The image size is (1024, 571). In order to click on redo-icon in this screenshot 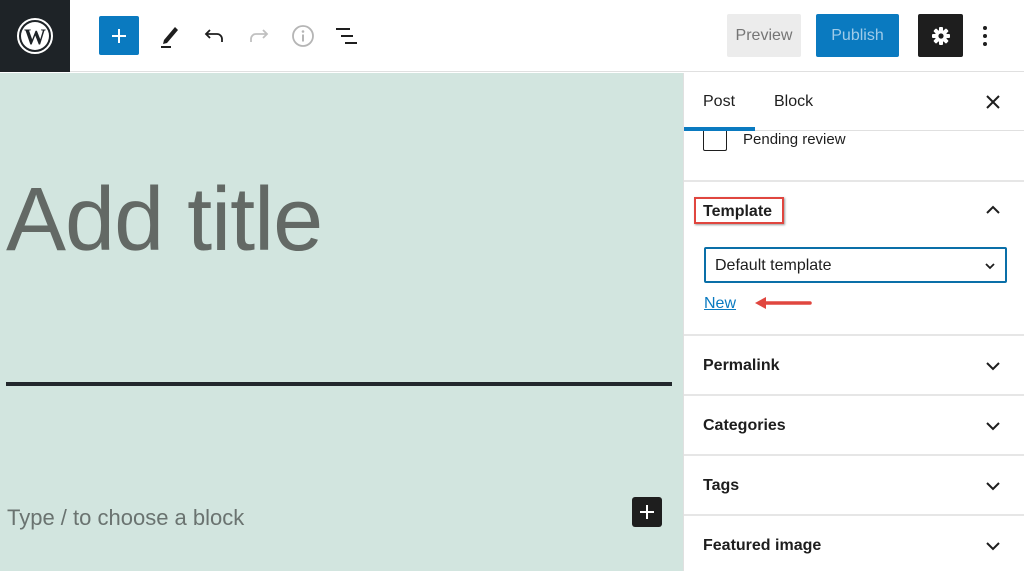, I will do `click(259, 35)`.